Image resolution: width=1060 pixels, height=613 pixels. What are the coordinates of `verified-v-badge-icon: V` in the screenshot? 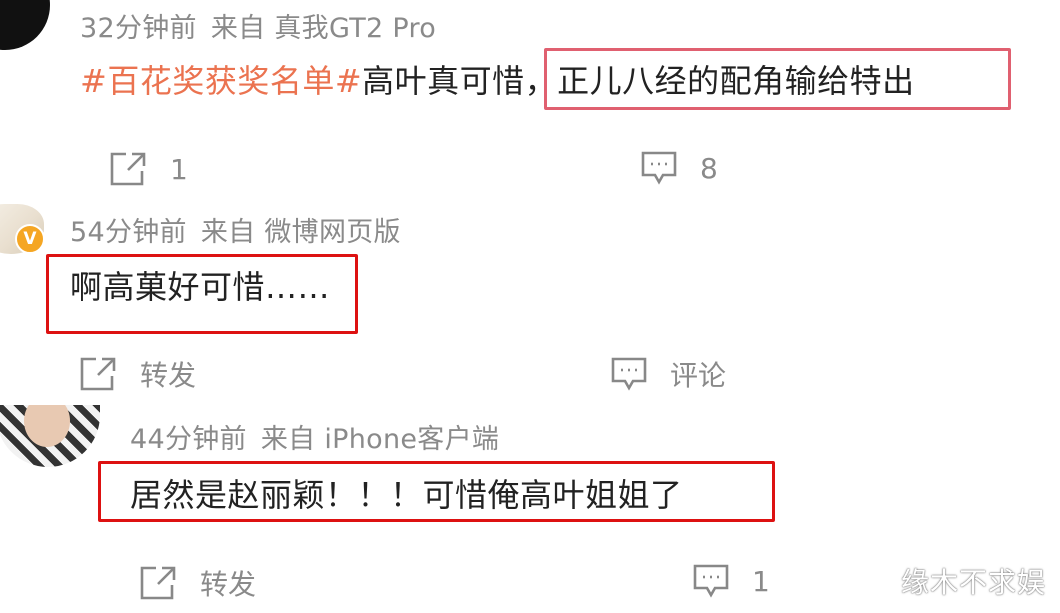 It's located at (30, 239).